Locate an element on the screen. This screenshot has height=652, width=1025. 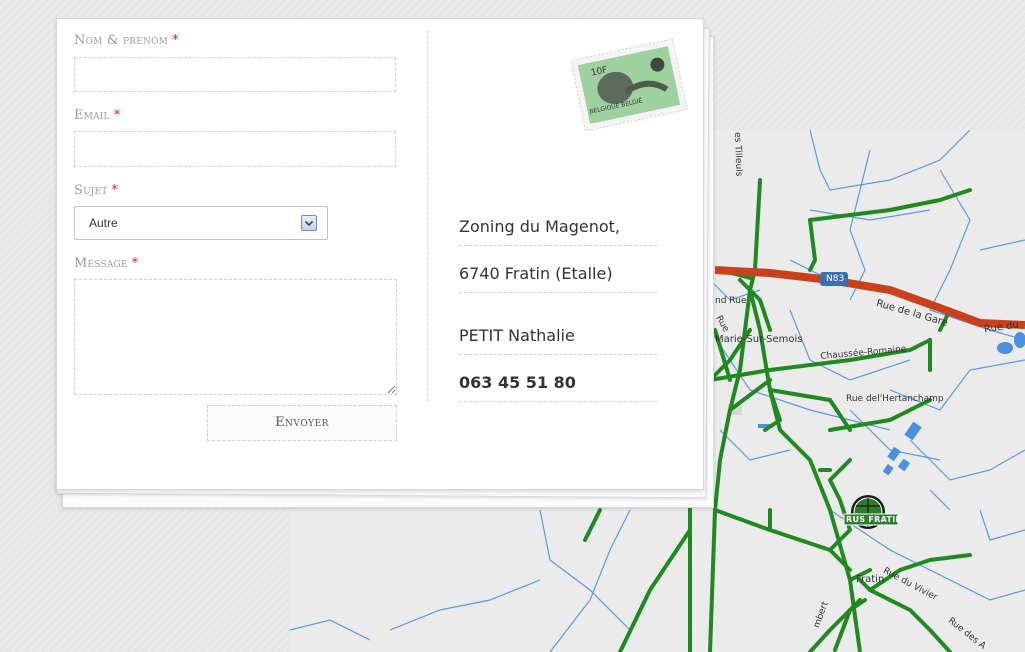
street-label-tilleuls: es Tilleuls is located at coordinates (738, 154).